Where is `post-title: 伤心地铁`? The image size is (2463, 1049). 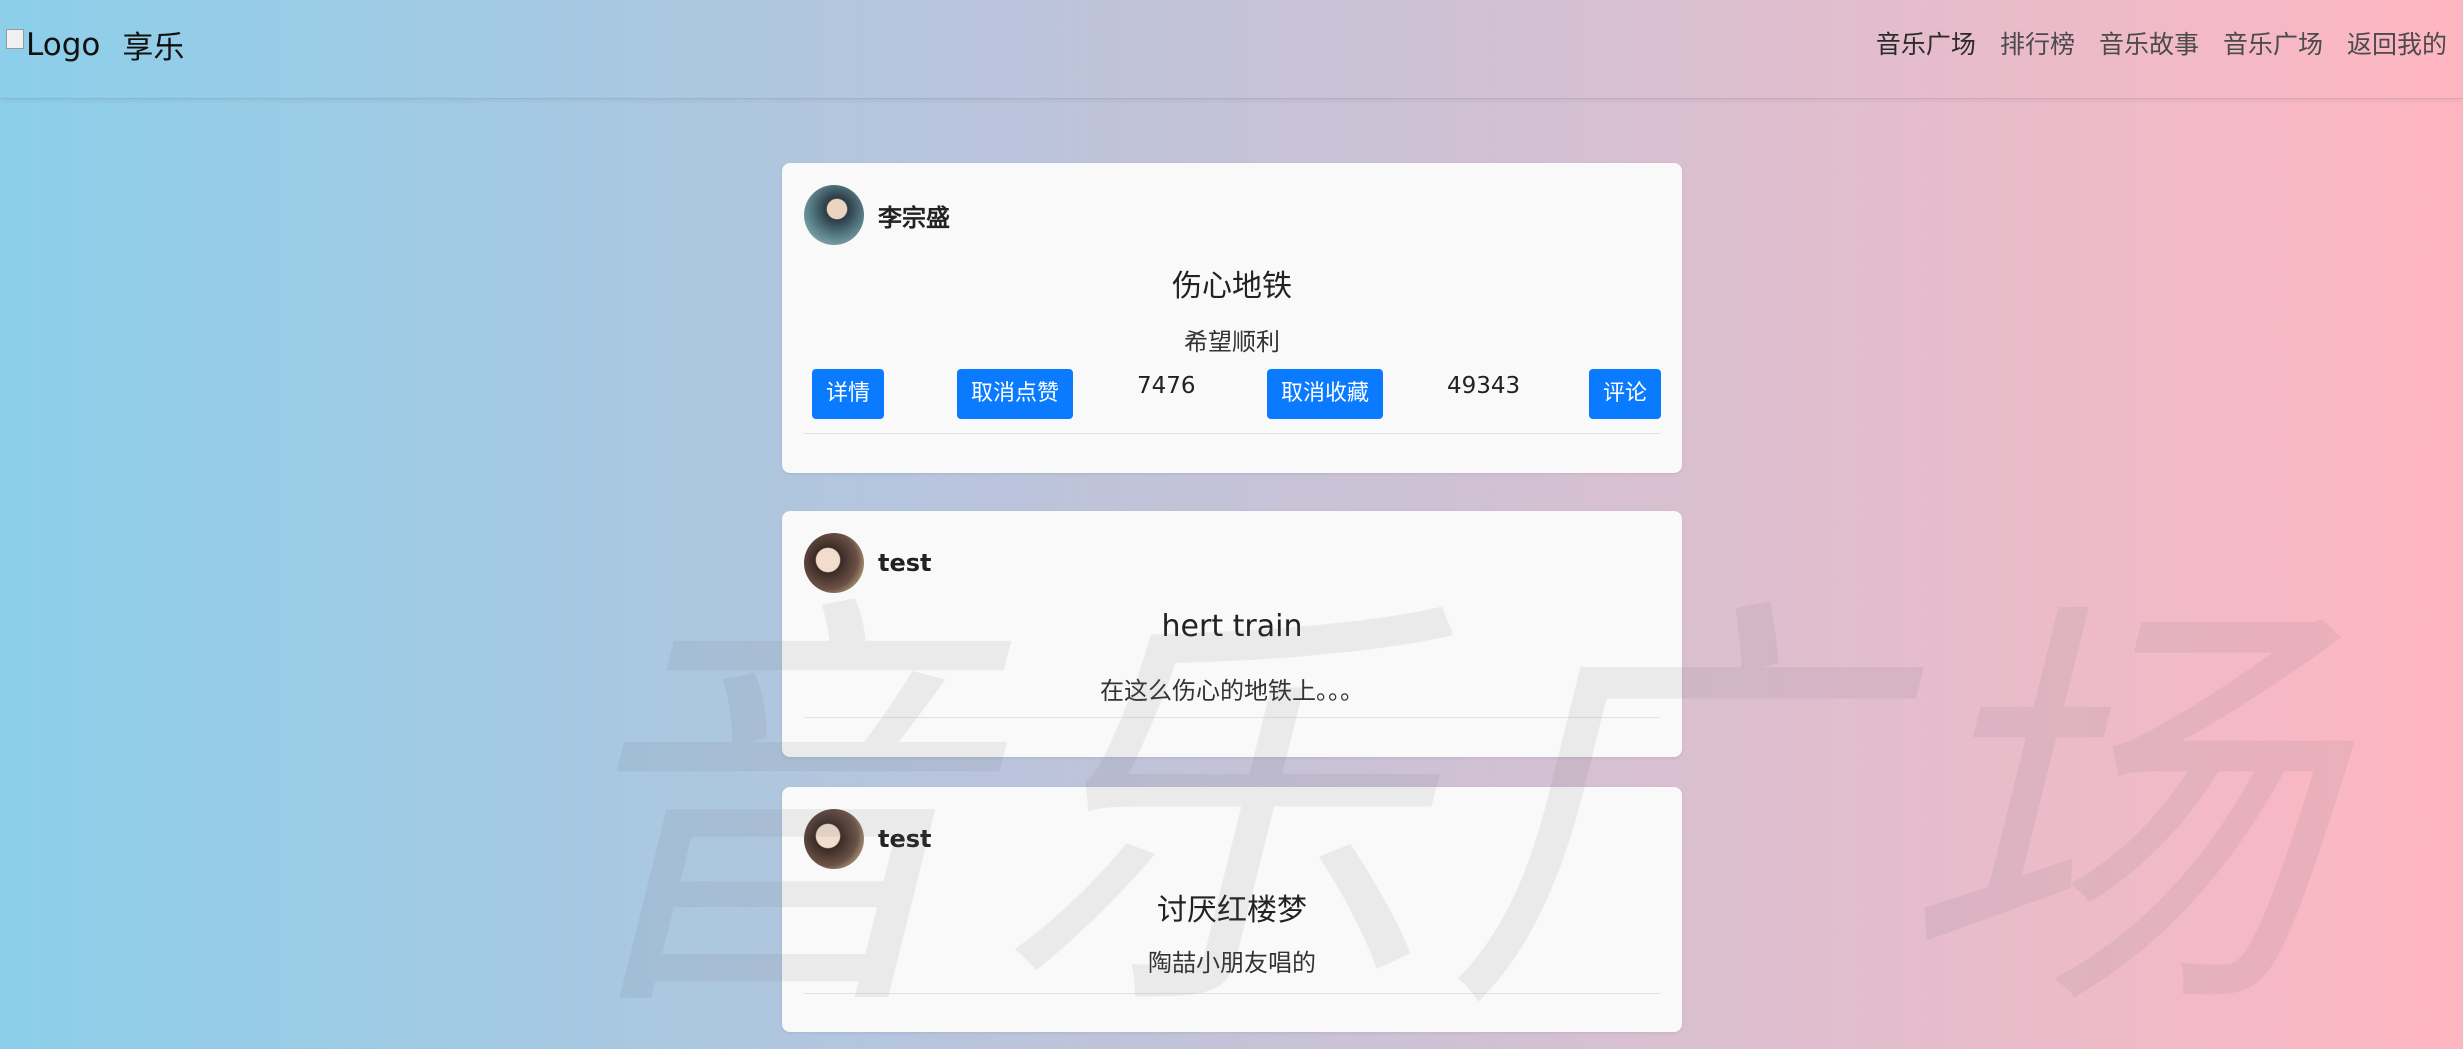
post-title: 伤心地铁 is located at coordinates (1232, 286).